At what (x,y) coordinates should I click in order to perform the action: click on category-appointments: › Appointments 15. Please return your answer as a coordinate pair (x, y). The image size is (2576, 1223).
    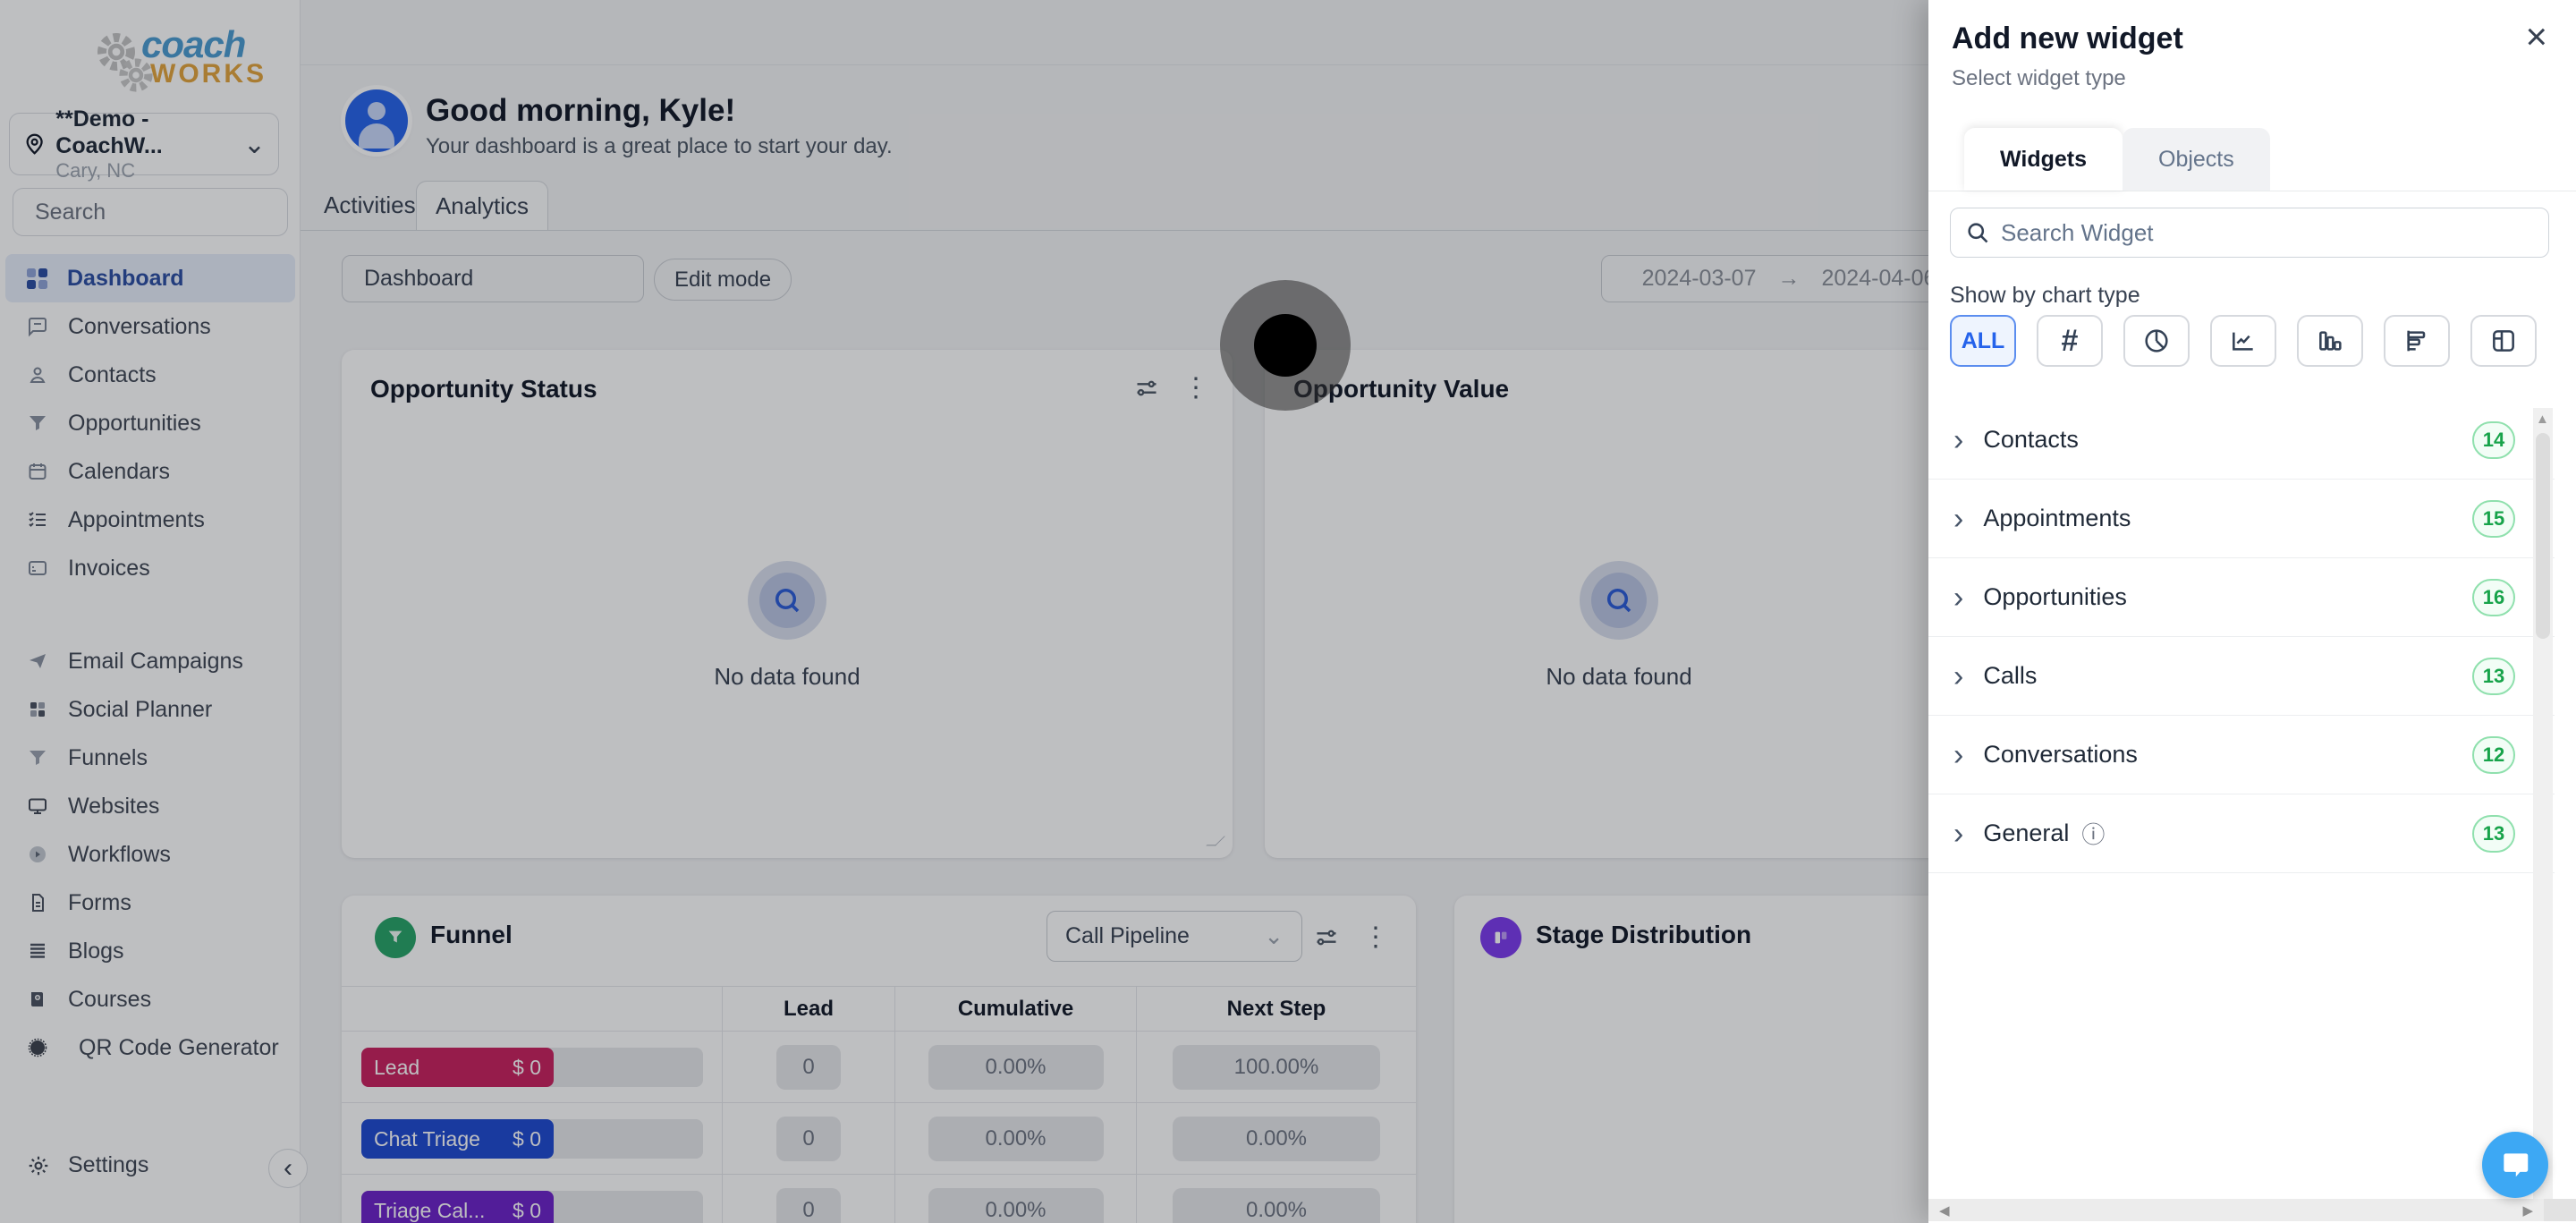
    Looking at the image, I should click on (2241, 519).